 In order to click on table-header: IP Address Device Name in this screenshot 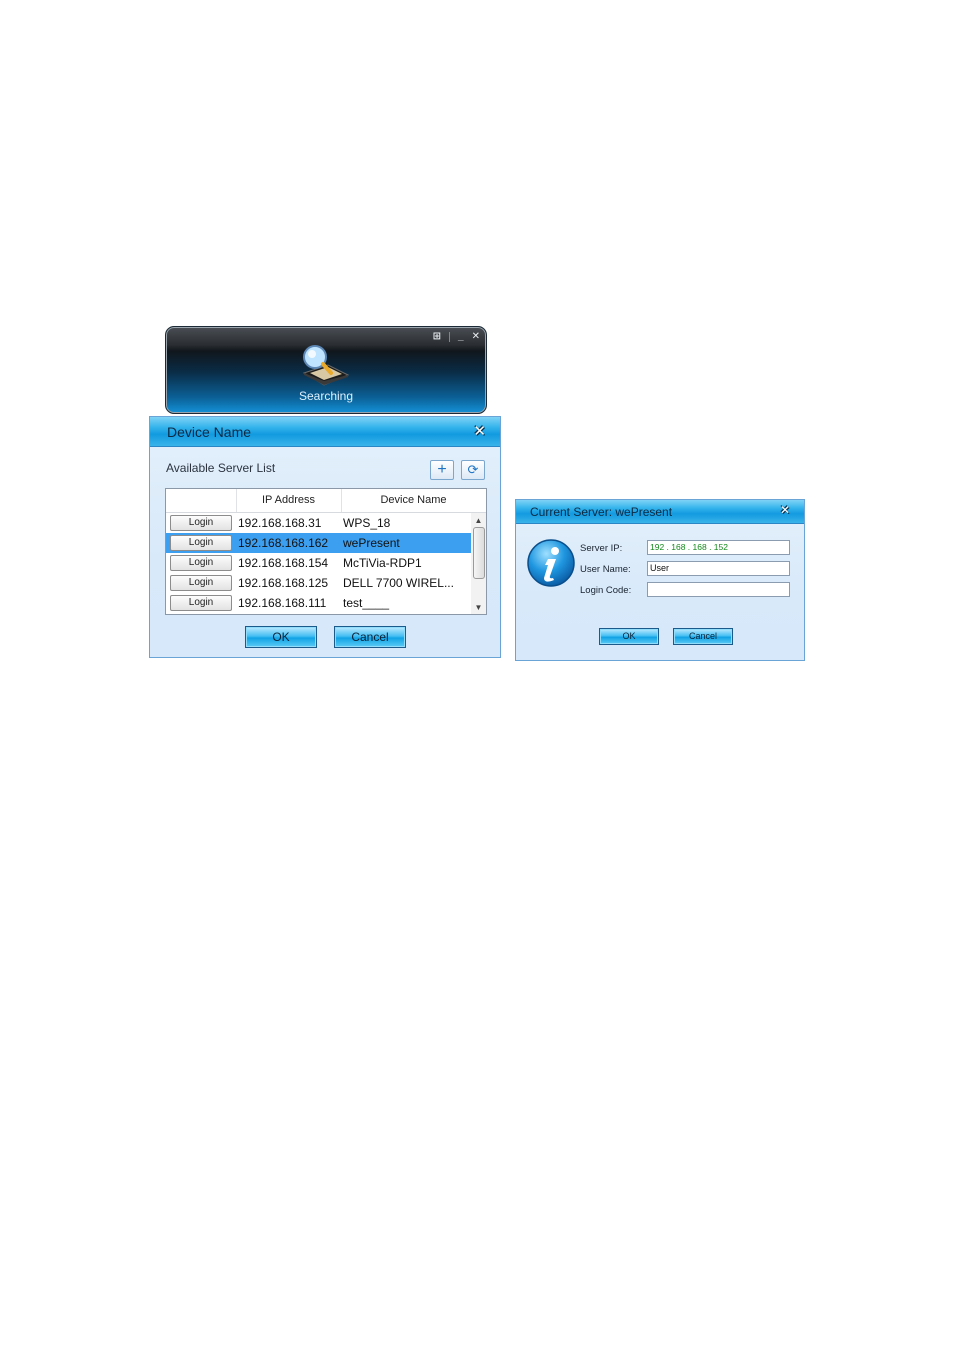, I will do `click(326, 501)`.